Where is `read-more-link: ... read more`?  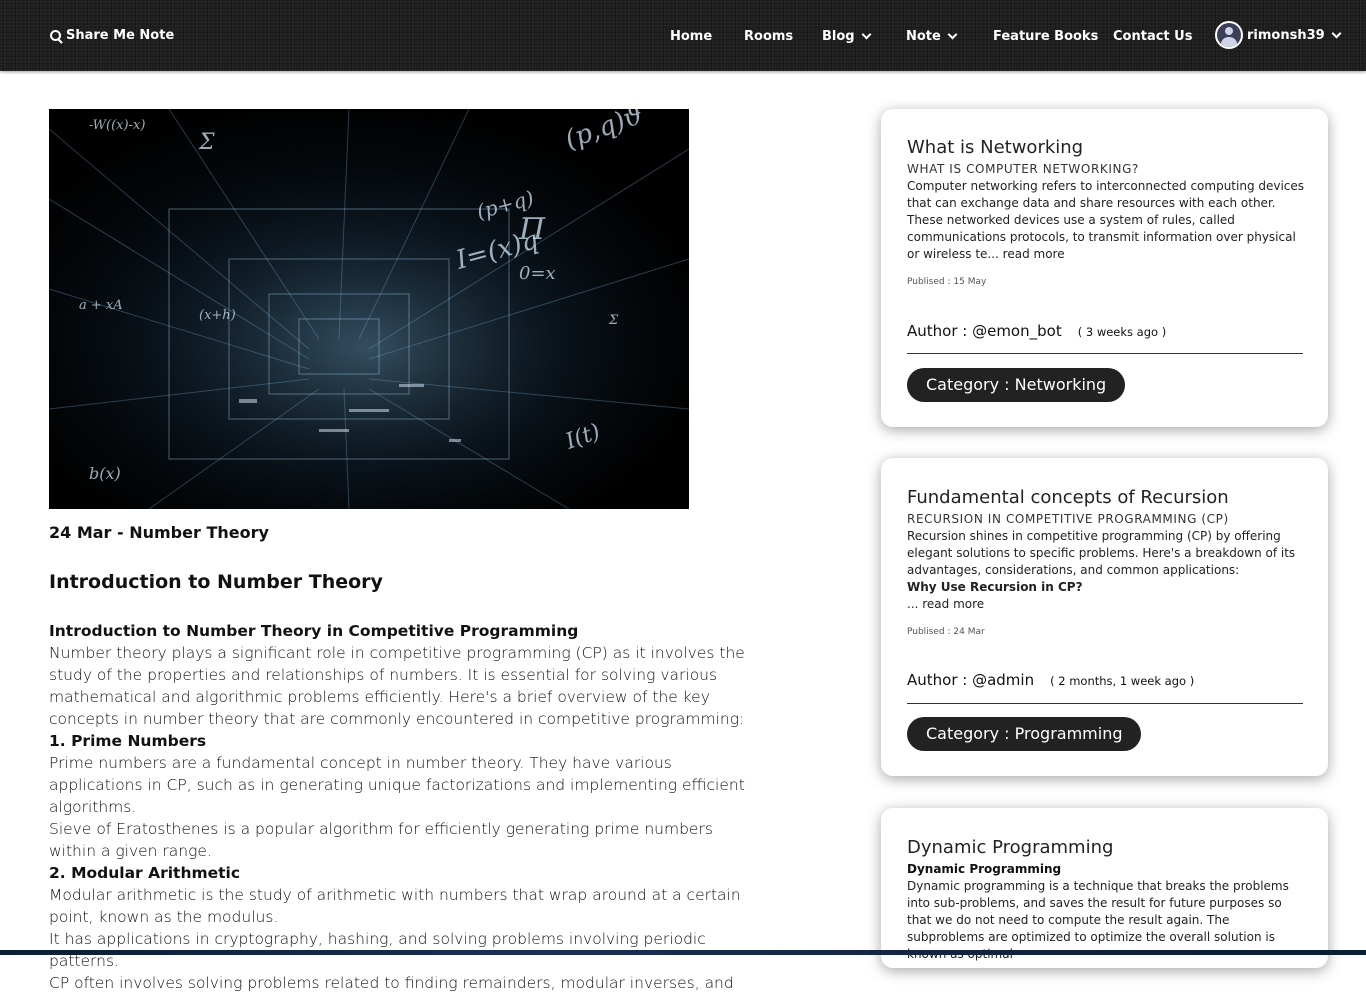 read-more-link: ... read more is located at coordinates (1107, 604).